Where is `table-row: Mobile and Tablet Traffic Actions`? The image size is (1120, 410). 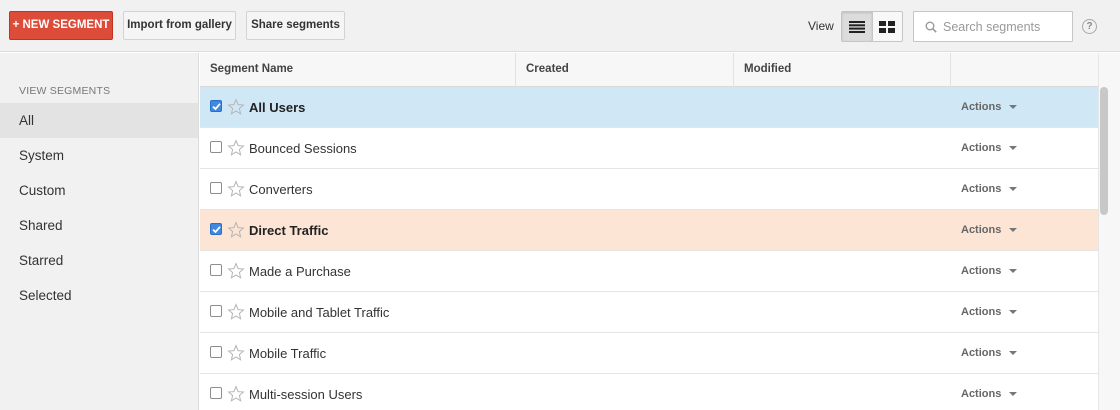 table-row: Mobile and Tablet Traffic Actions is located at coordinates (649, 312).